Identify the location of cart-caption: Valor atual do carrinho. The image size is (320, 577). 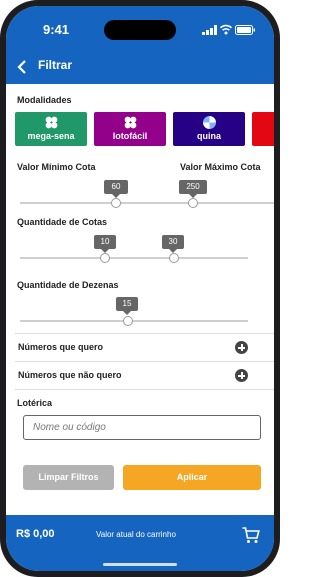
(136, 534).